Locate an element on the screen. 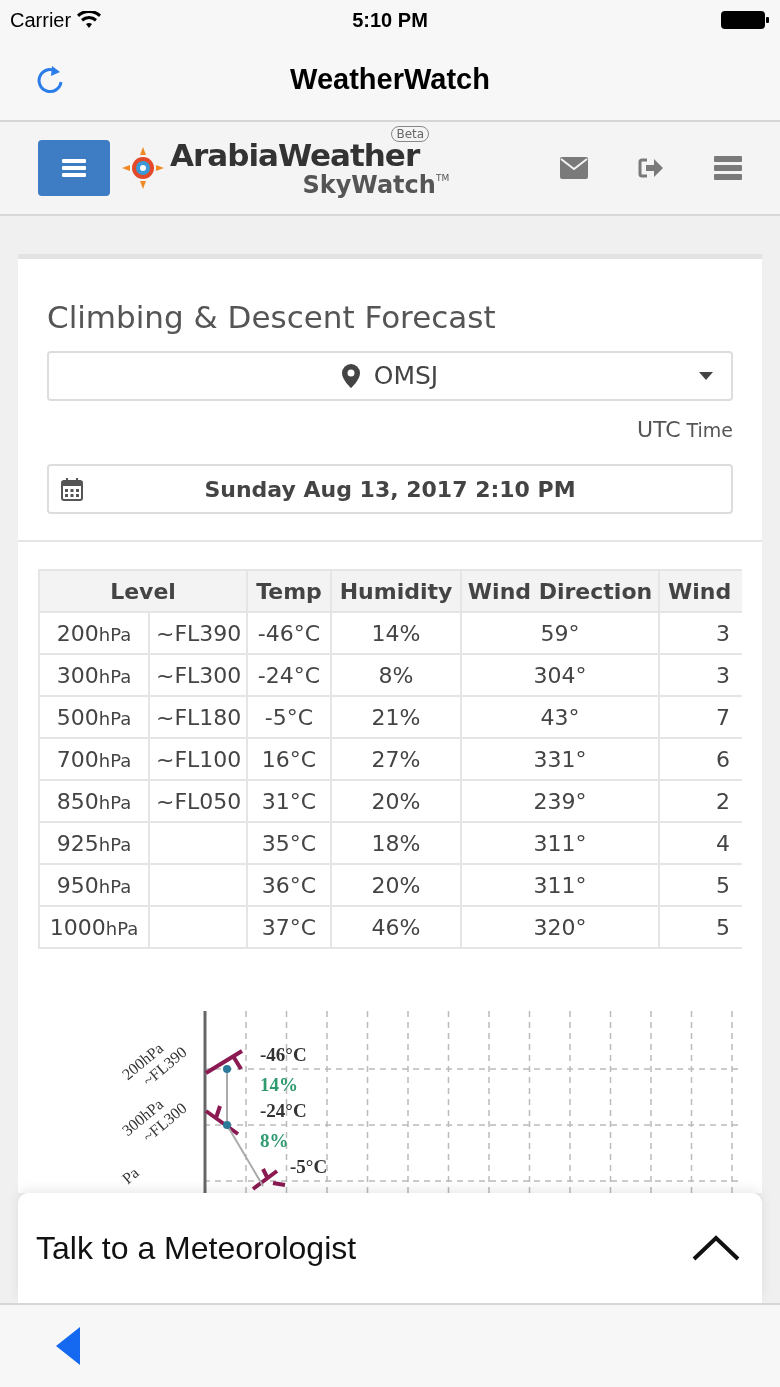 This screenshot has width=780, height=1387. table-cell: 239° is located at coordinates (560, 801).